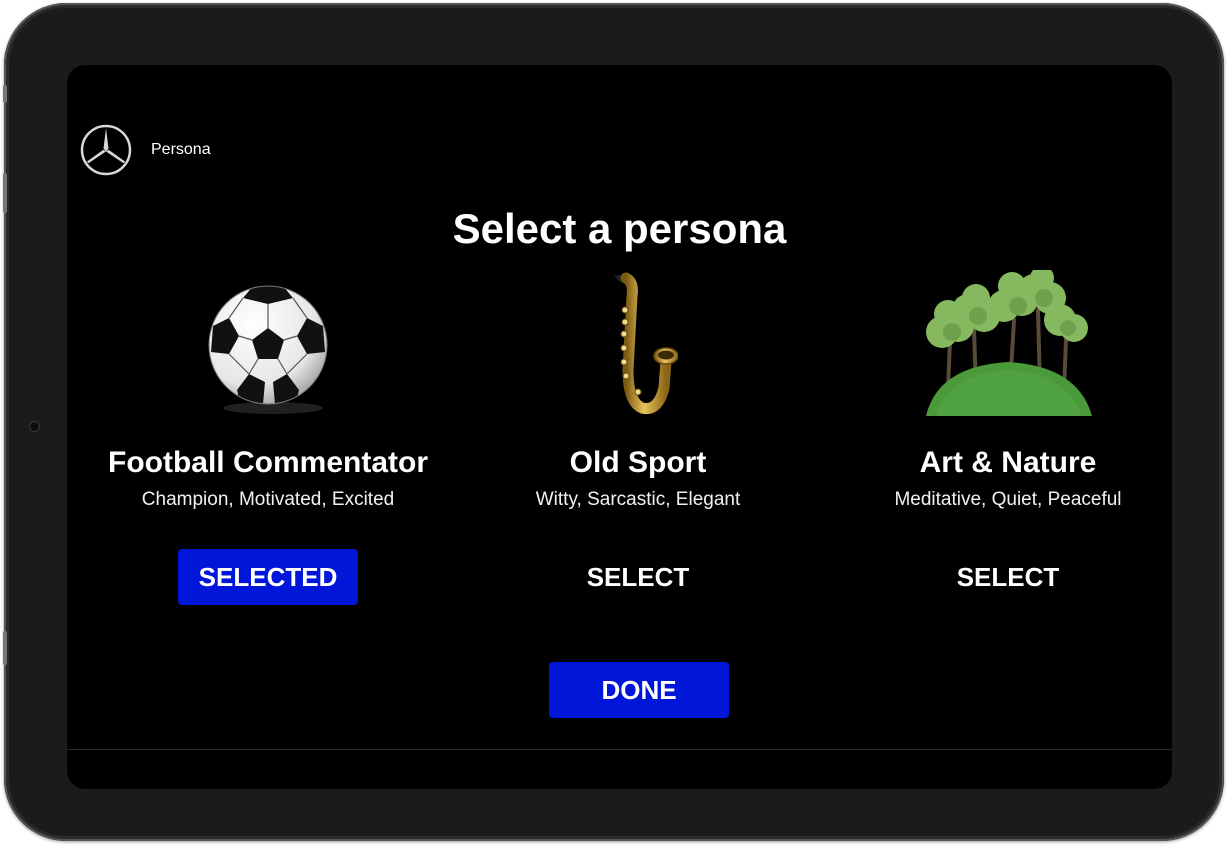 The height and width of the screenshot is (846, 1228). I want to click on volume-down-button, so click(5, 648).